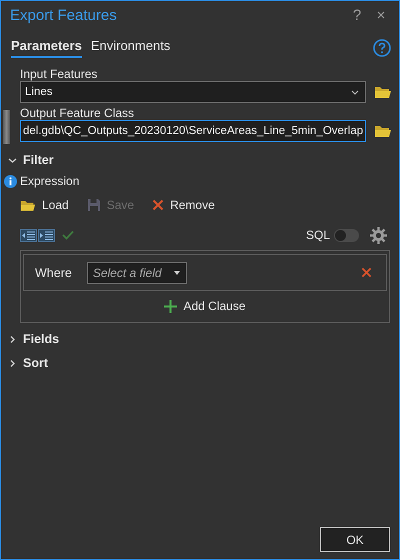 The image size is (400, 560). I want to click on sql-toggle, so click(346, 235).